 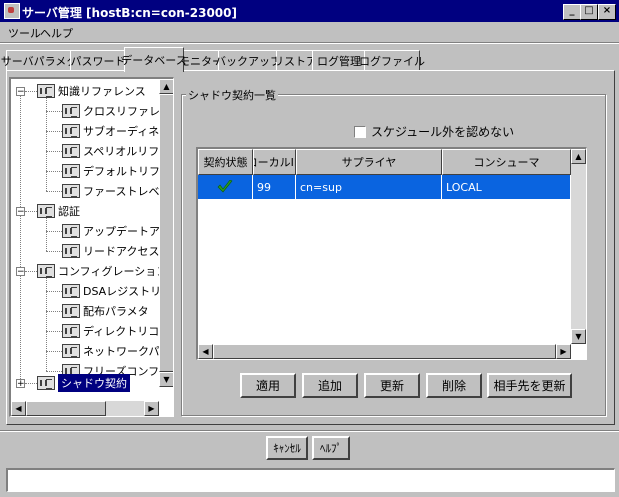 What do you see at coordinates (589, 12) in the screenshot?
I see `maximize-button: □` at bounding box center [589, 12].